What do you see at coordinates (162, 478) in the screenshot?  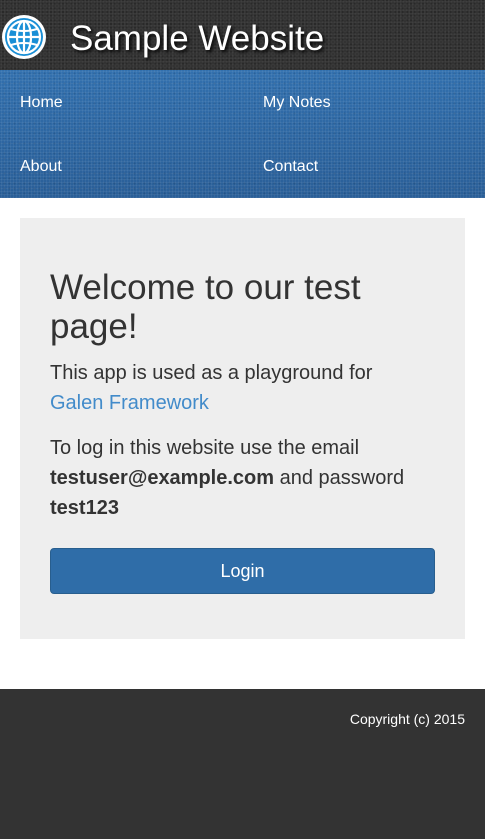 I see `email-value: testuser@example.com` at bounding box center [162, 478].